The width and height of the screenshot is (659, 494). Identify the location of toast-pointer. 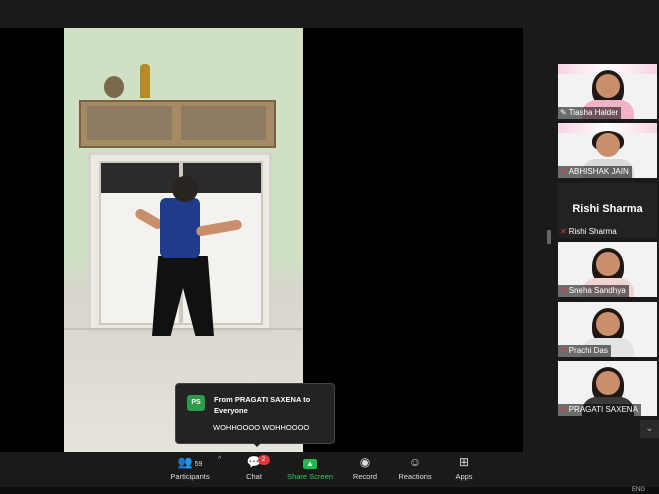
(257, 444).